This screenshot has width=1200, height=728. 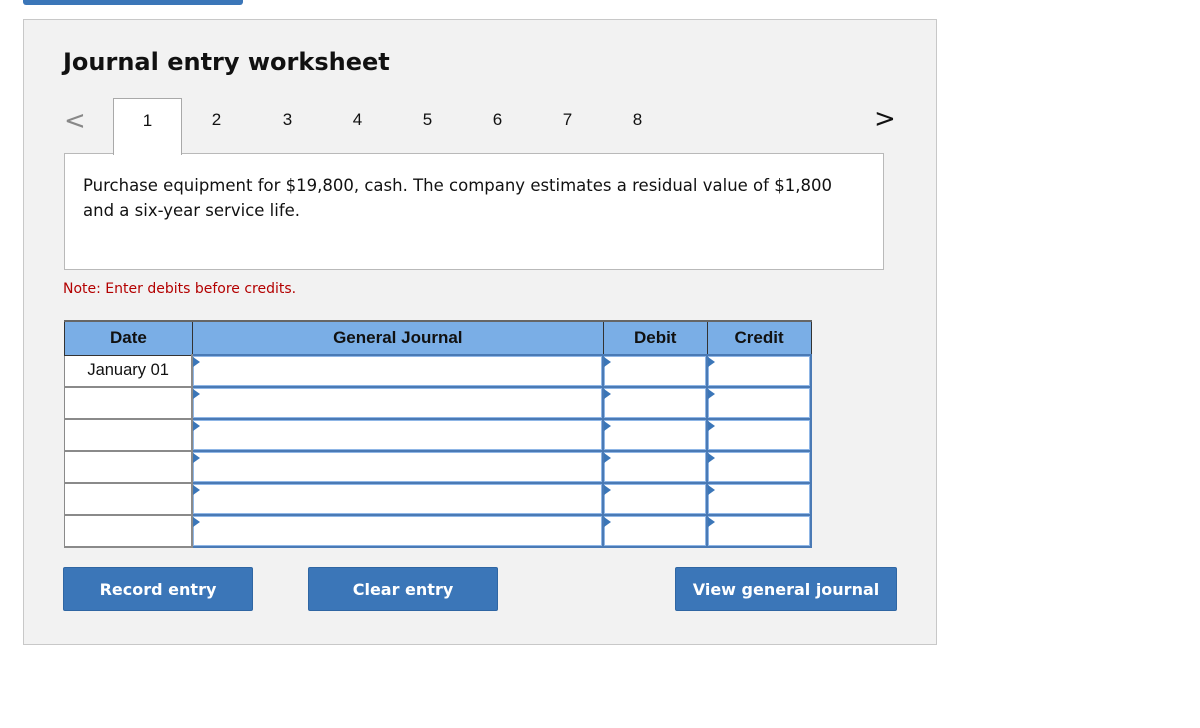 I want to click on tab-4: 4, so click(x=357, y=126).